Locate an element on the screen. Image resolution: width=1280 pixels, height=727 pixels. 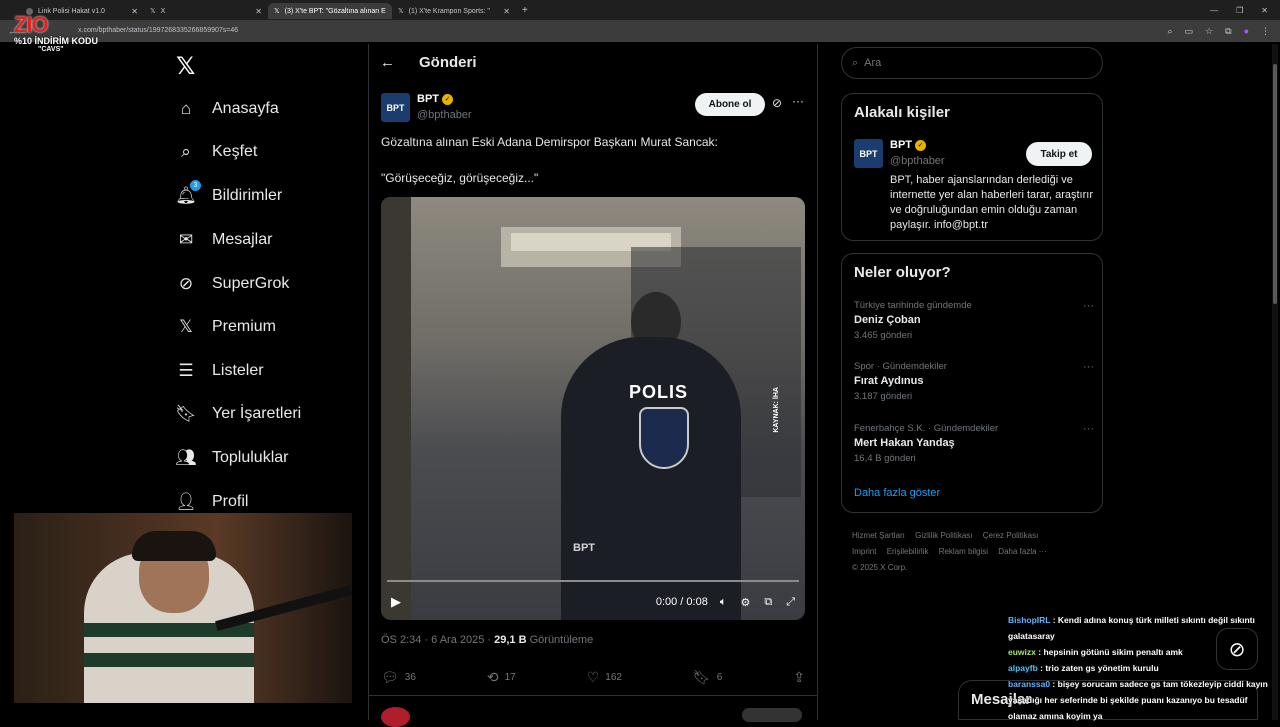
related-avatar: BPT is located at coordinates (868, 153).